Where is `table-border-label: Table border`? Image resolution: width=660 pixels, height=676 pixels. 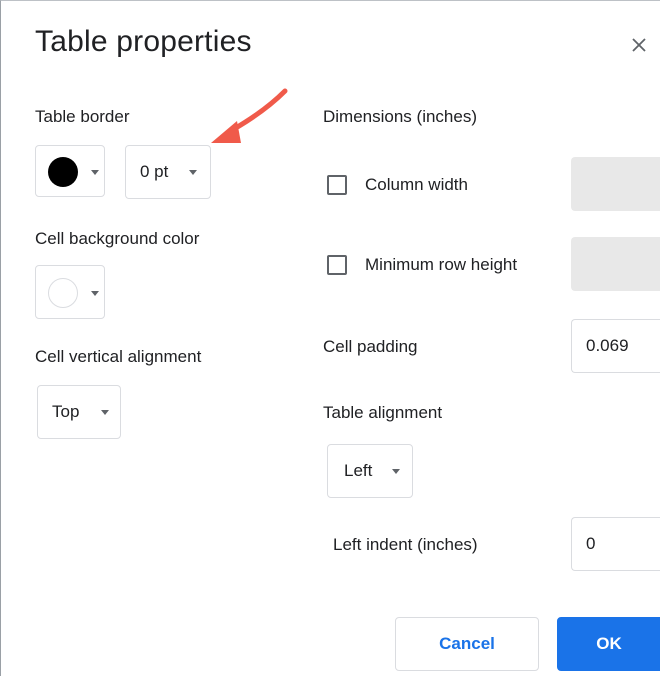
table-border-label: Table border is located at coordinates (82, 116).